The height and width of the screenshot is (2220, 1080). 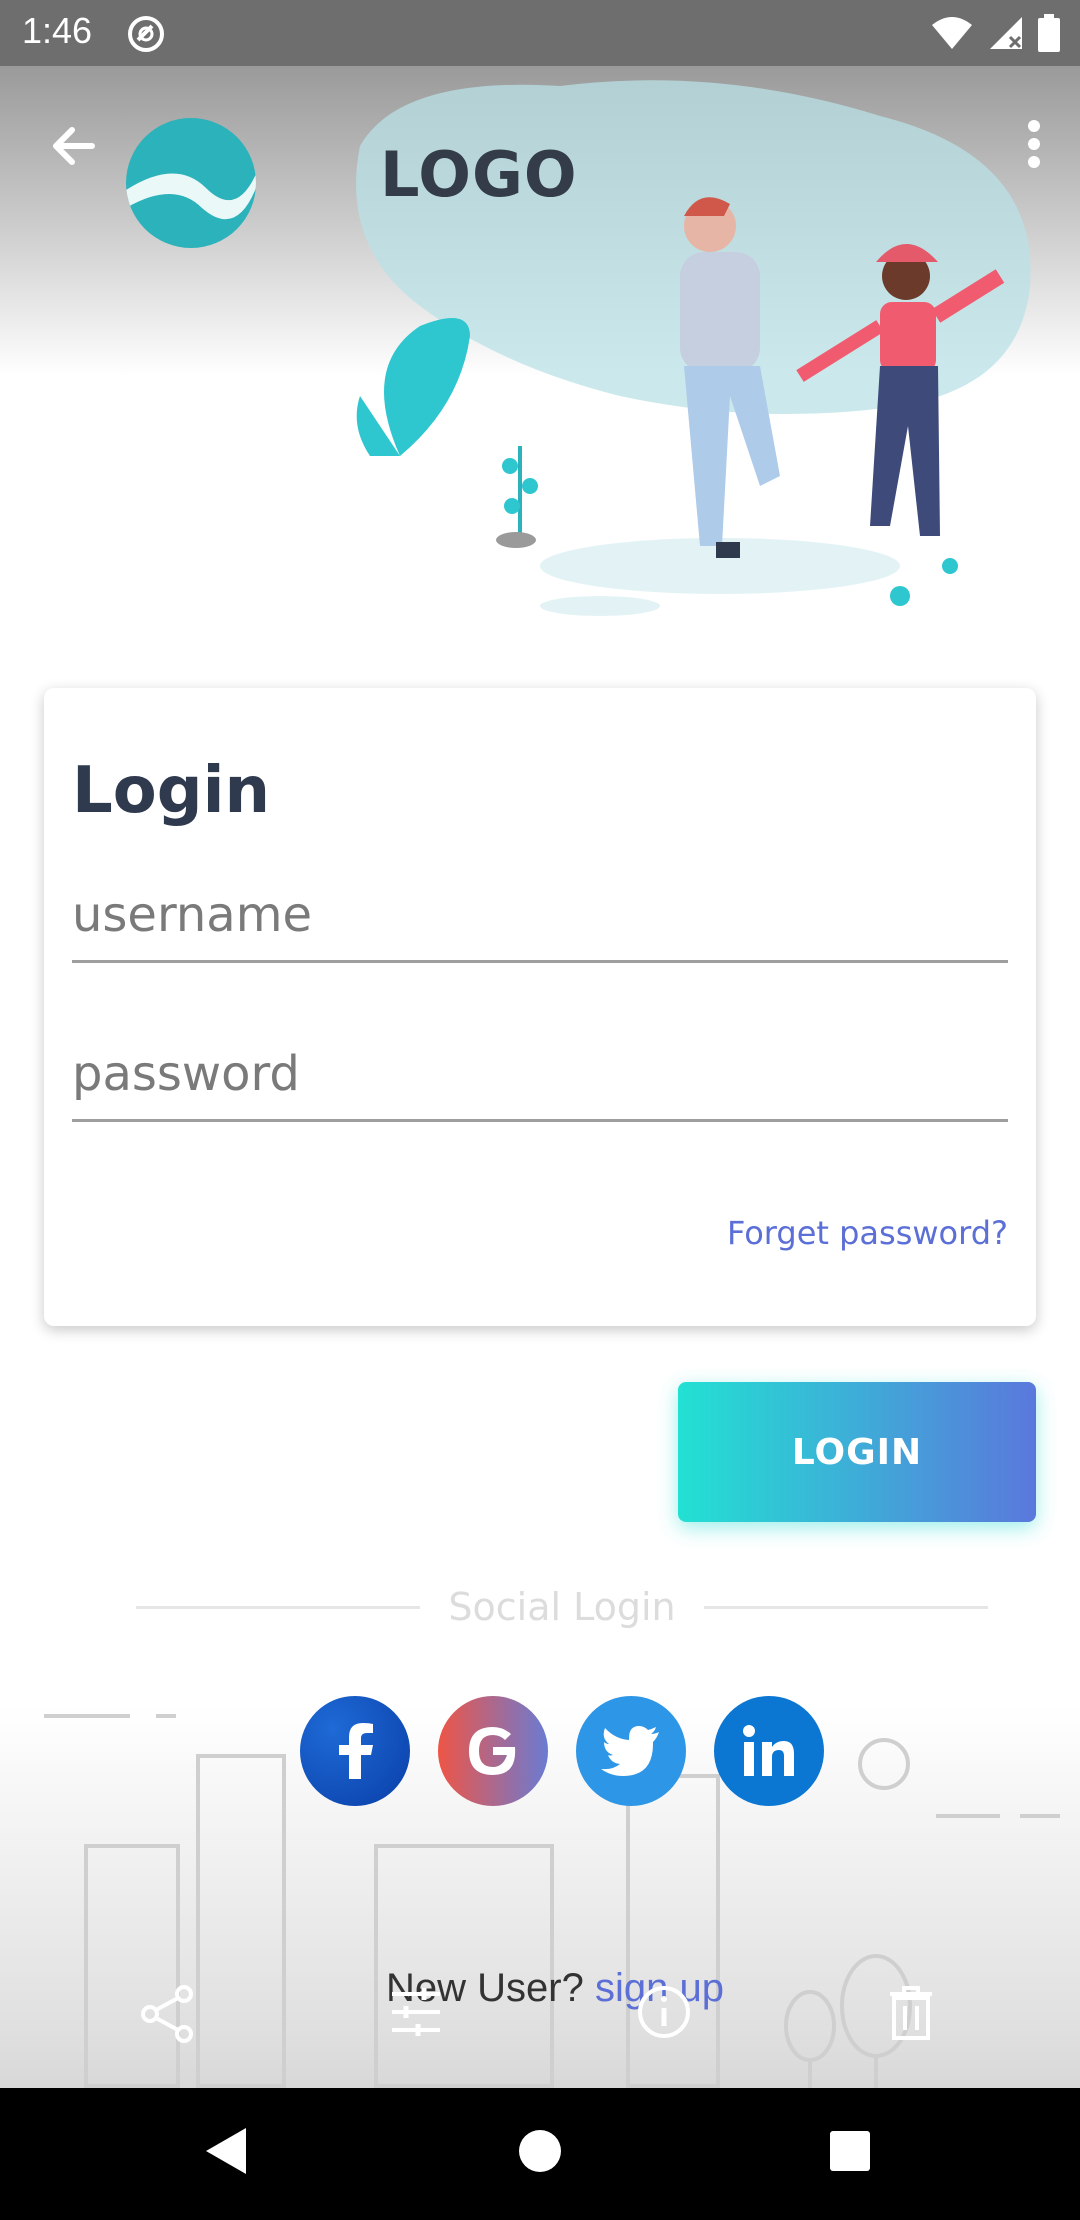 I want to click on twitter-icon, so click(x=630, y=1751).